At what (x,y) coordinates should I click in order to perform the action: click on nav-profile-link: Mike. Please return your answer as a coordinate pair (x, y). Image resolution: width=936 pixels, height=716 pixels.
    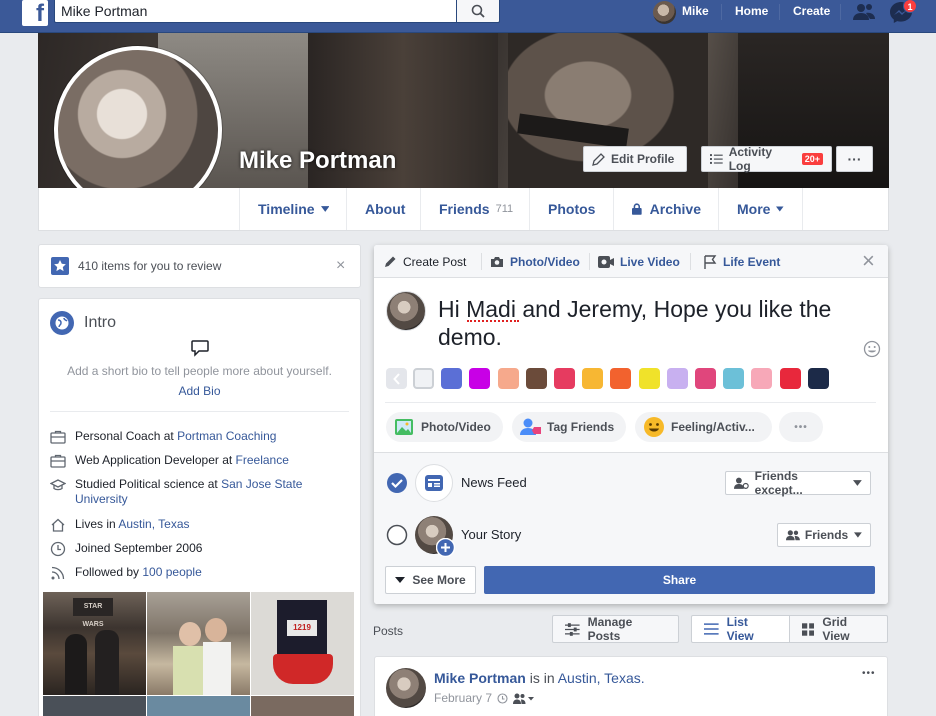
    Looking at the image, I should click on (695, 12).